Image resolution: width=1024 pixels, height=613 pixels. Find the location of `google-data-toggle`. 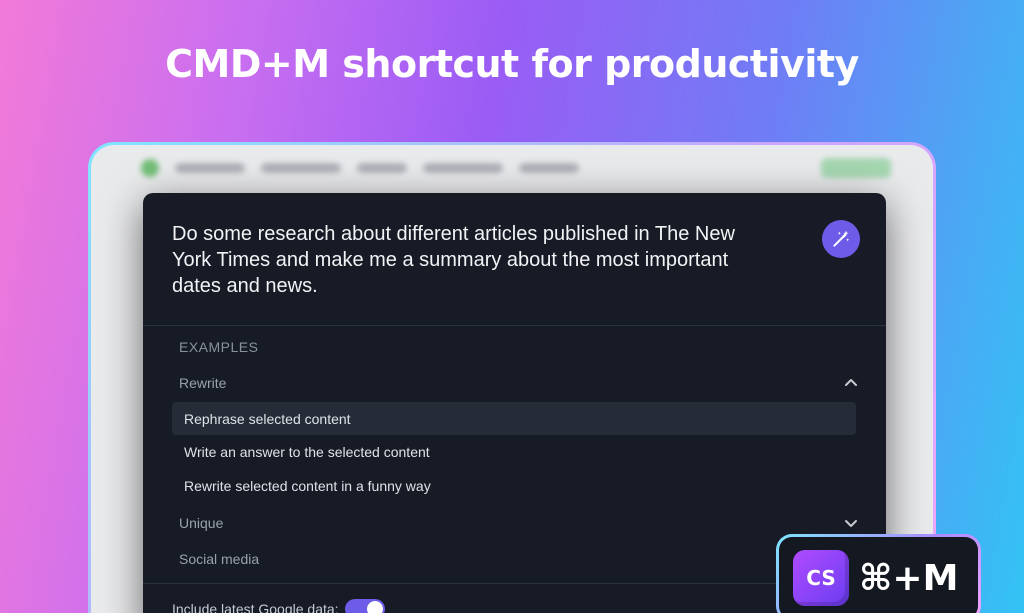

google-data-toggle is located at coordinates (364, 606).